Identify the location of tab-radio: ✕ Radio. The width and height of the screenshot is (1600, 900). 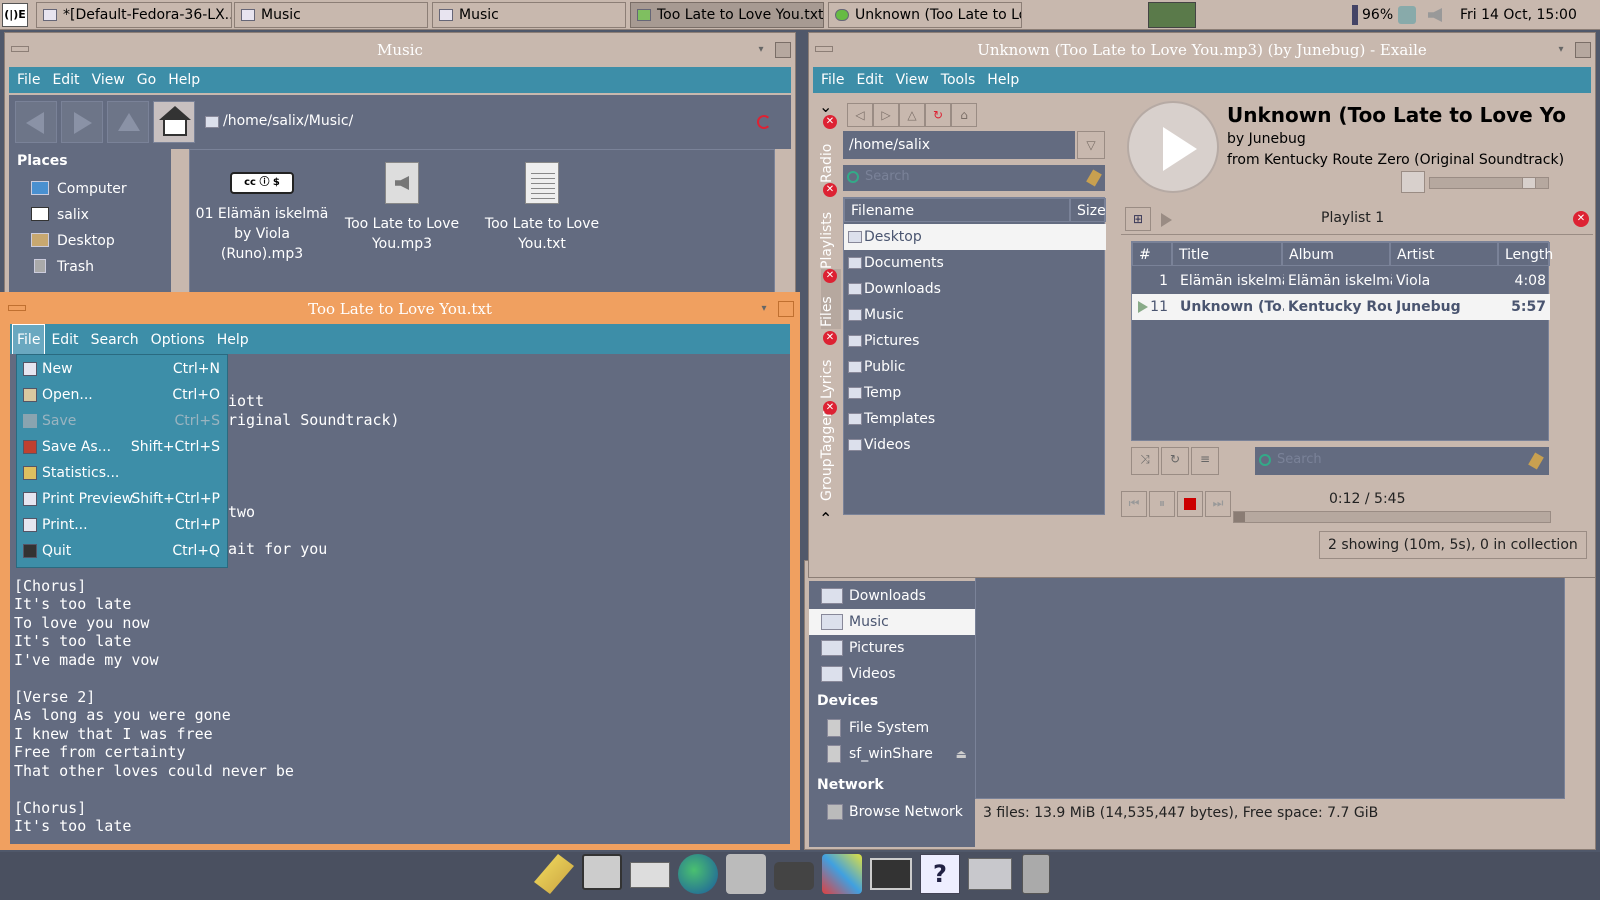
(830, 150).